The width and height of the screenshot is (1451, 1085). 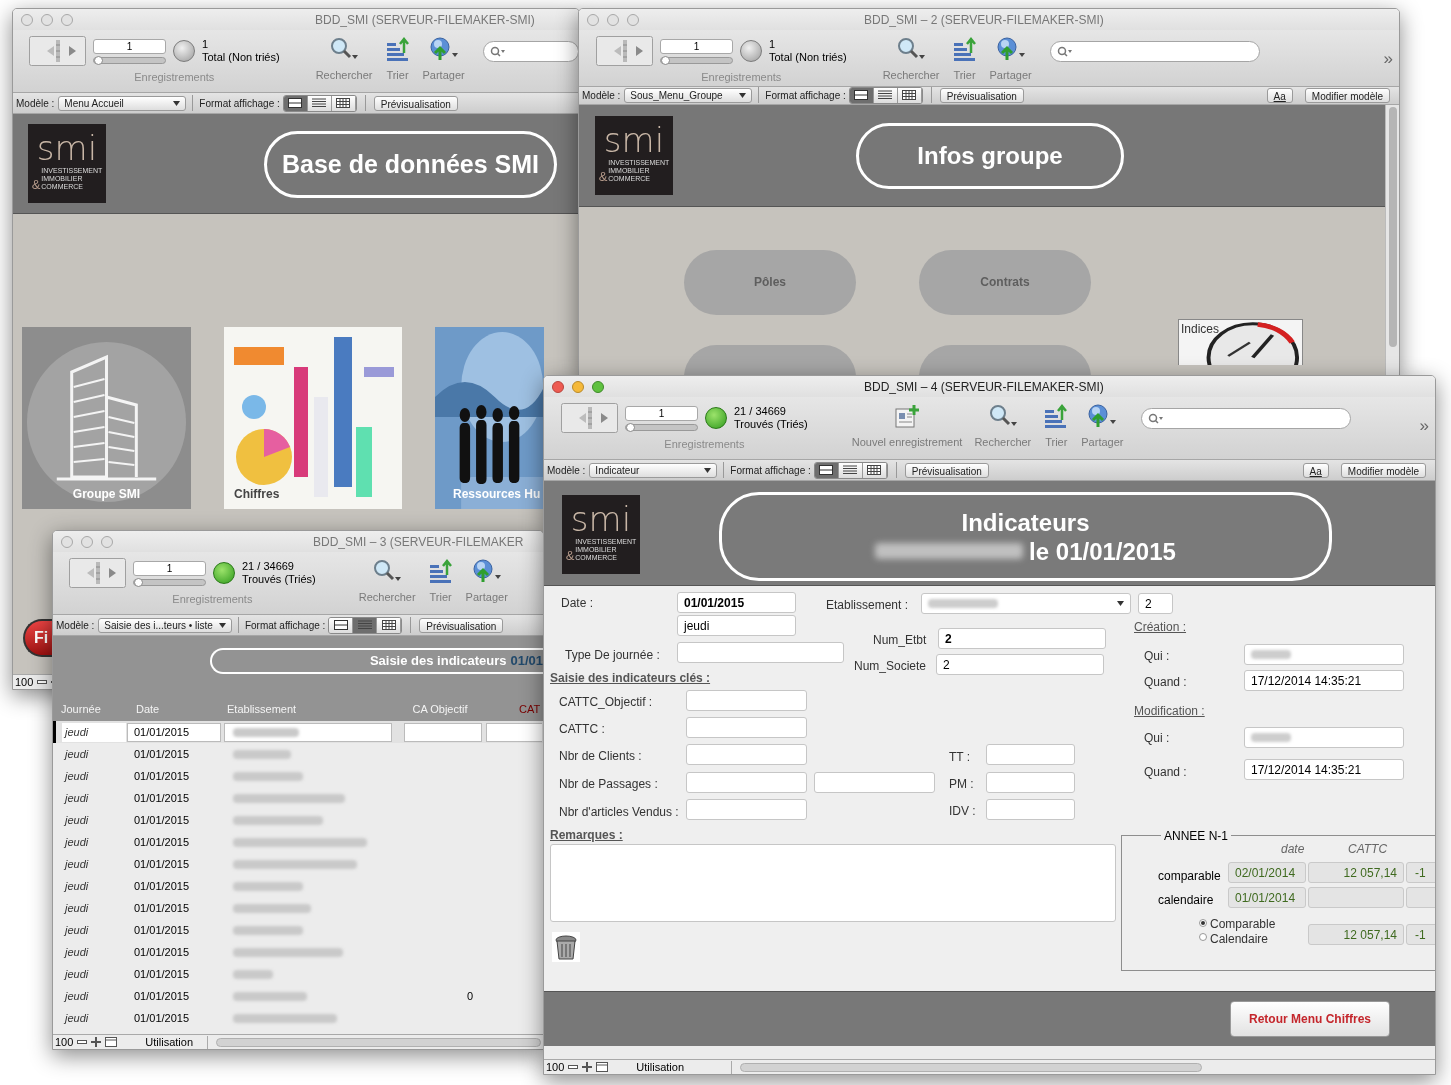 What do you see at coordinates (619, 812) in the screenshot?
I see `field-label: Nbr d'articles Vendus :` at bounding box center [619, 812].